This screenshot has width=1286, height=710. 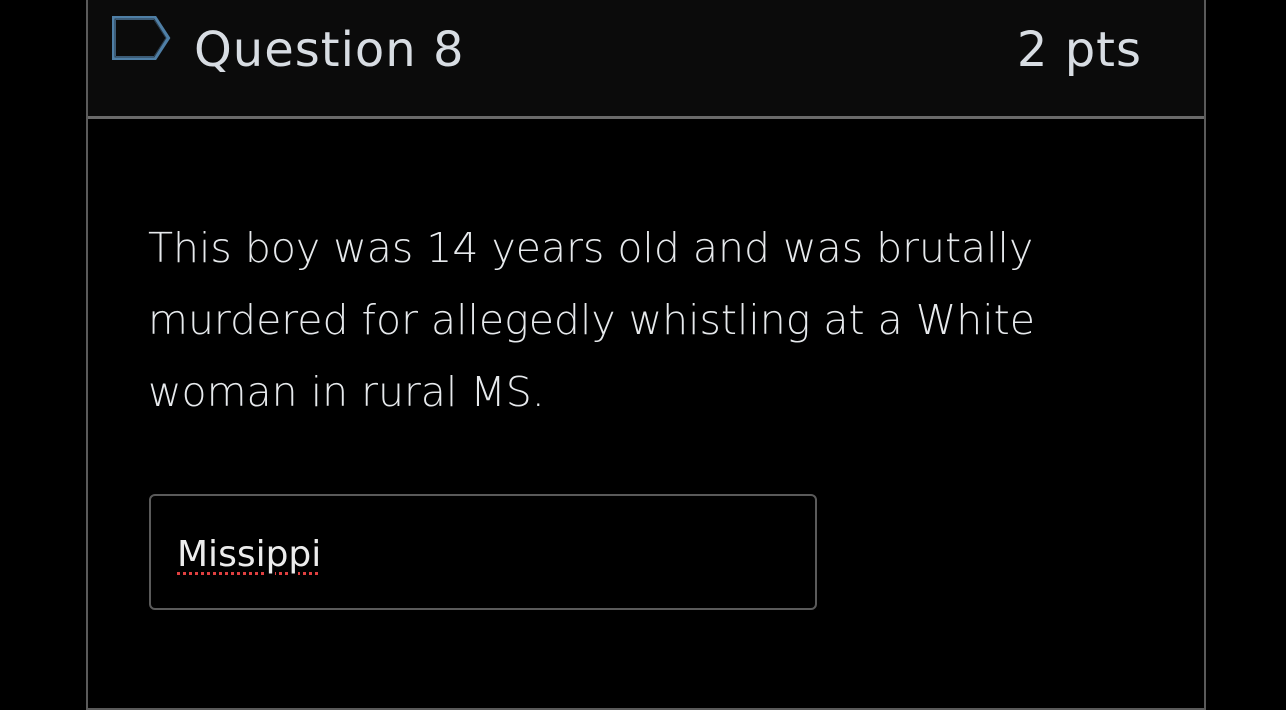 I want to click on flag-question-icon, so click(x=142, y=38).